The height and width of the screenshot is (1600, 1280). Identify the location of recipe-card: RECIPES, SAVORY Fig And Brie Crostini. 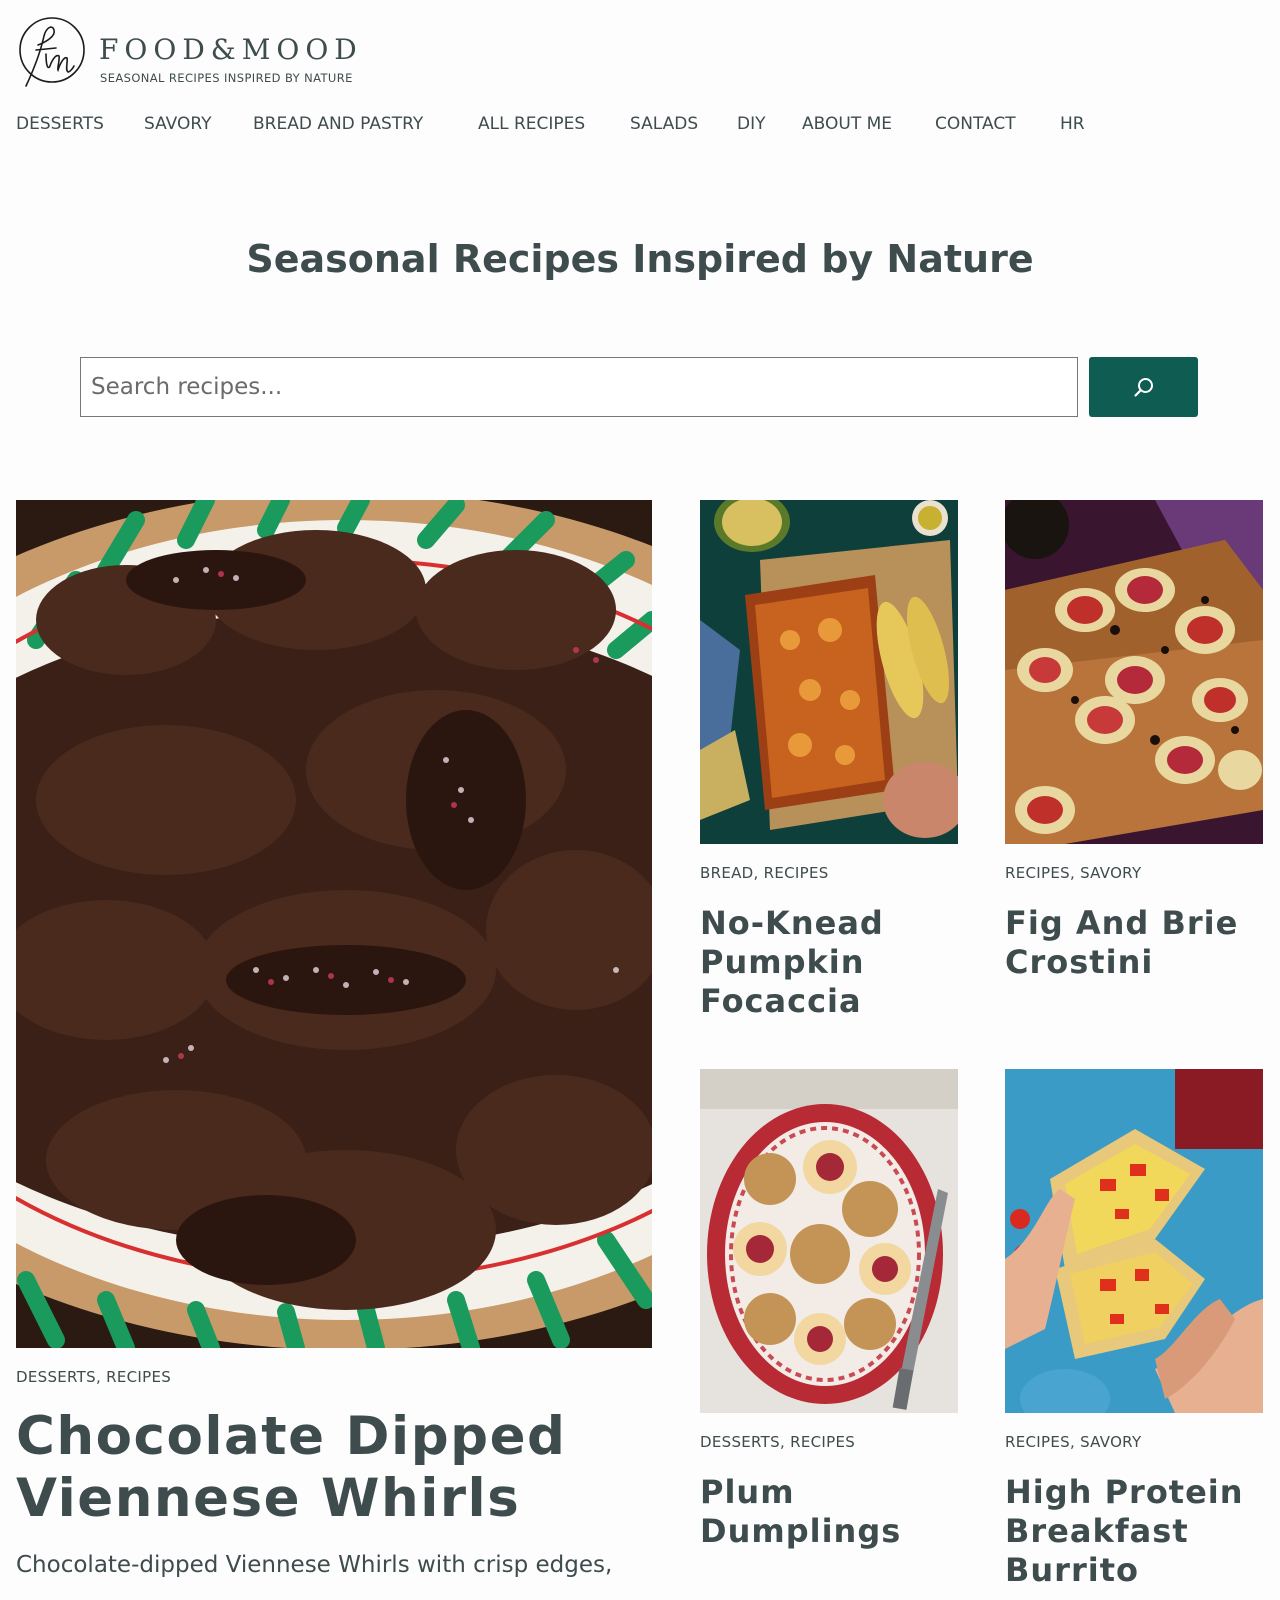
(1134, 760).